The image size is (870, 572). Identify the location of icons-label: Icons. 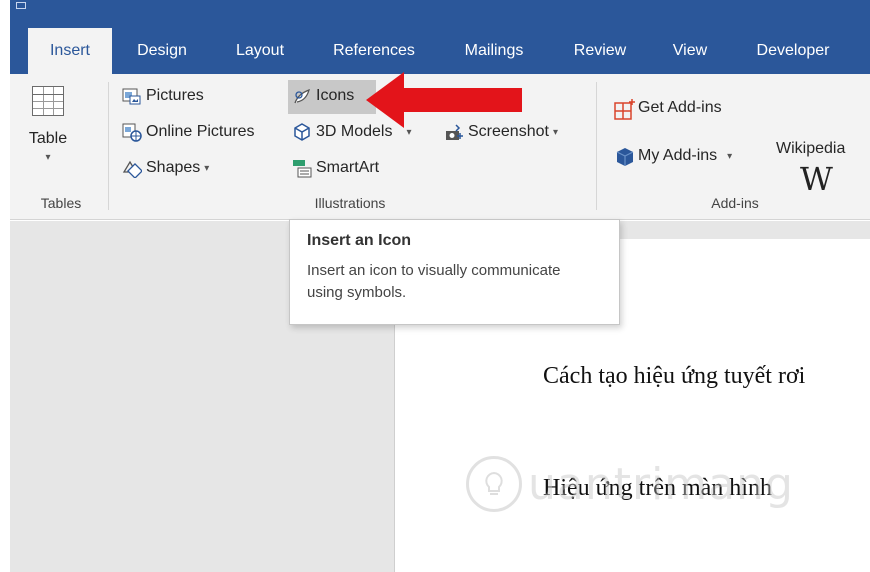
(335, 95).